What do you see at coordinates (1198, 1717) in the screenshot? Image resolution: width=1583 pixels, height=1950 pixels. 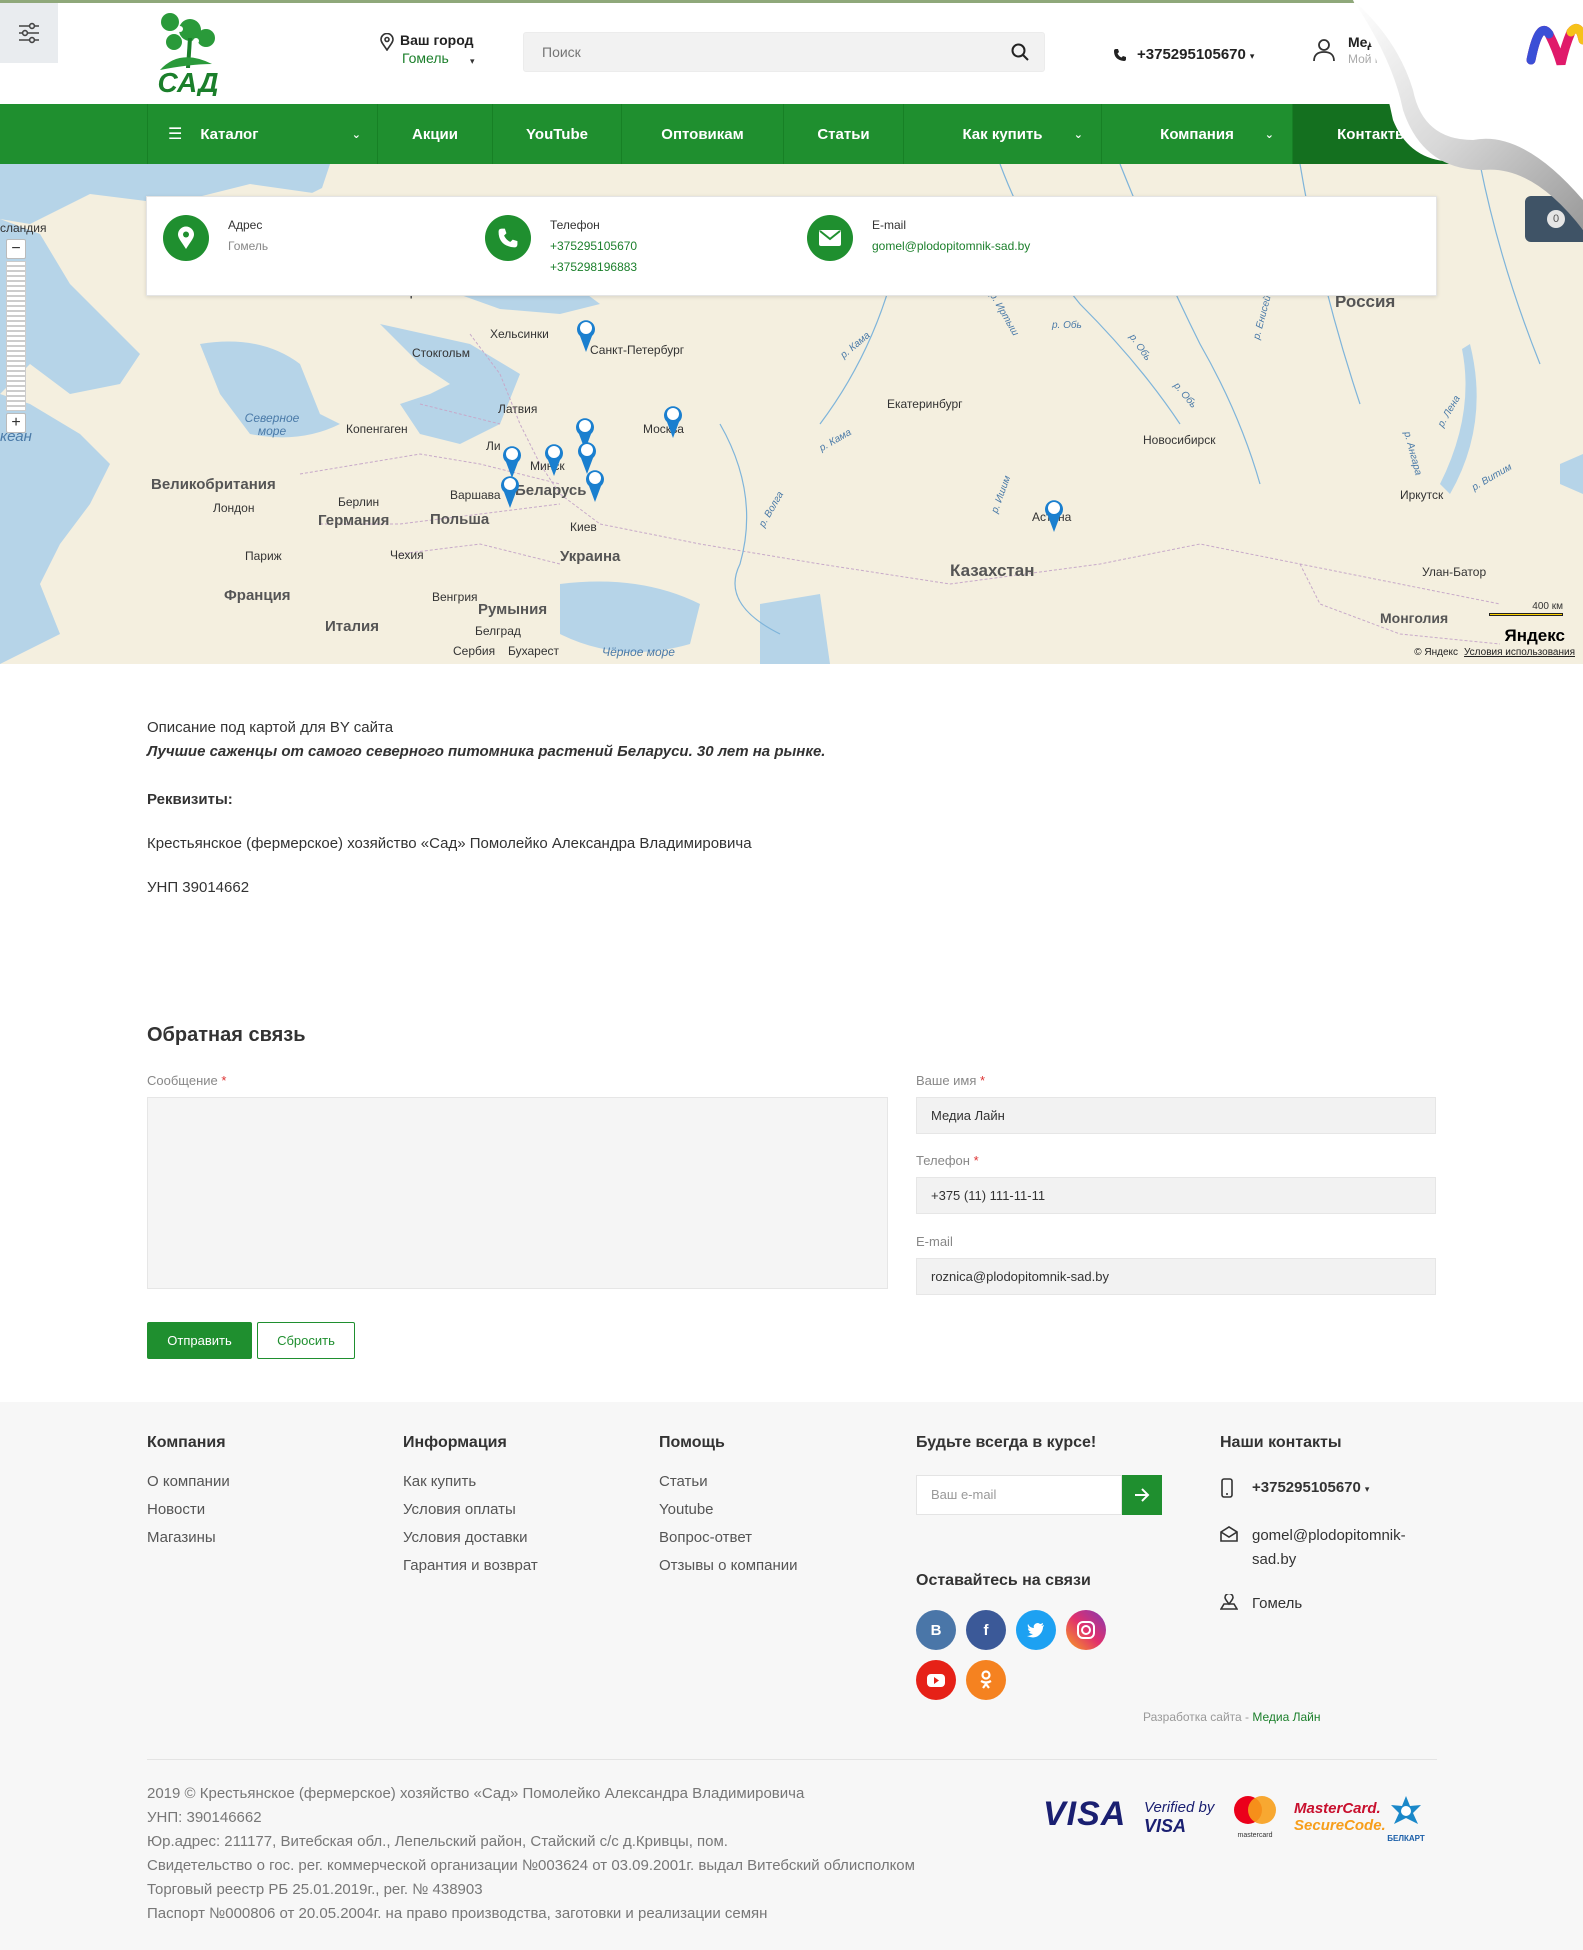 I see `developer-prefix: Разработка сайта -` at bounding box center [1198, 1717].